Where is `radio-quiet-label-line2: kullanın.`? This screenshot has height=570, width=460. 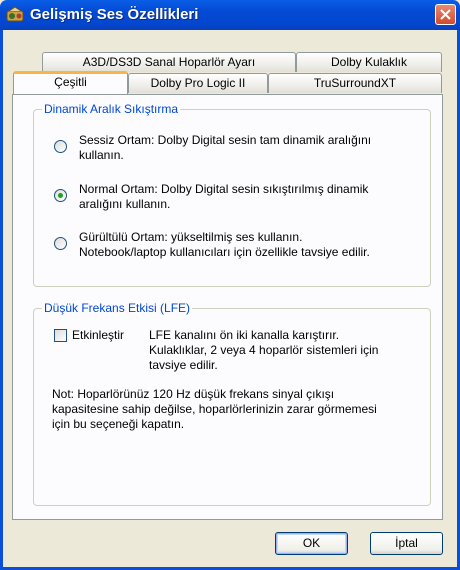 radio-quiet-label-line2: kullanın. is located at coordinates (101, 155).